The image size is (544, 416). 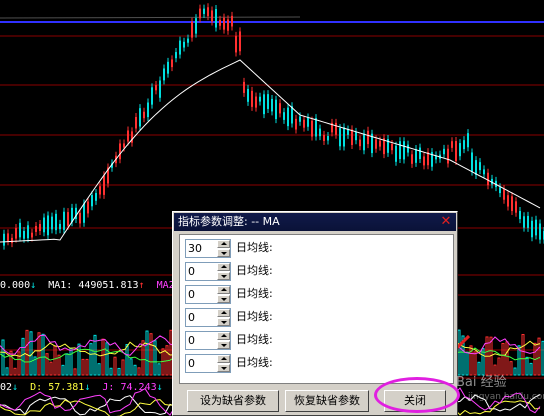 What do you see at coordinates (150, 17) in the screenshot?
I see `grid-line` at bounding box center [150, 17].